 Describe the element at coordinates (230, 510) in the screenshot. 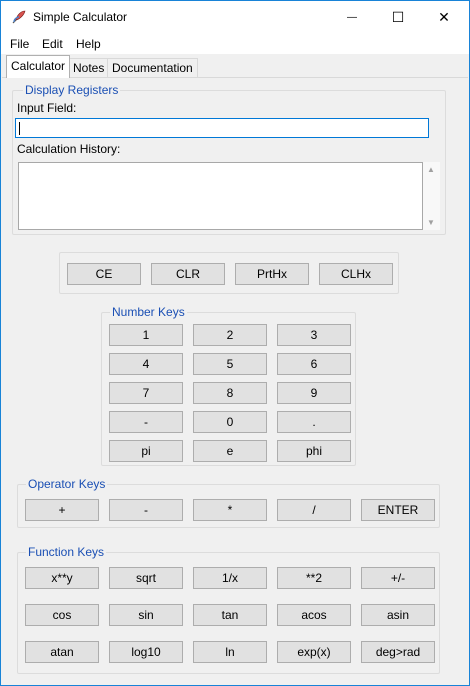

I see `op-multiply-button: *` at that location.